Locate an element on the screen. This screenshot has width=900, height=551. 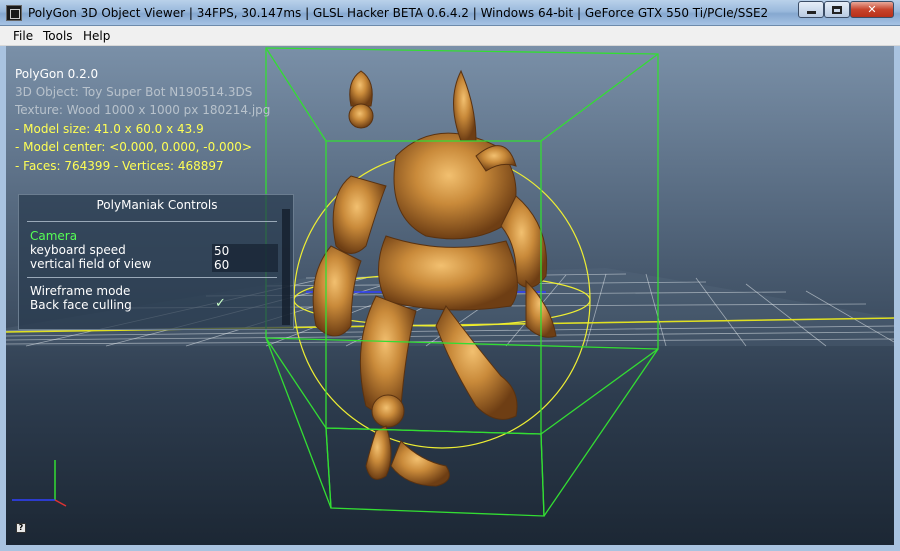
close-icon: ✕ is located at coordinates (872, 9).